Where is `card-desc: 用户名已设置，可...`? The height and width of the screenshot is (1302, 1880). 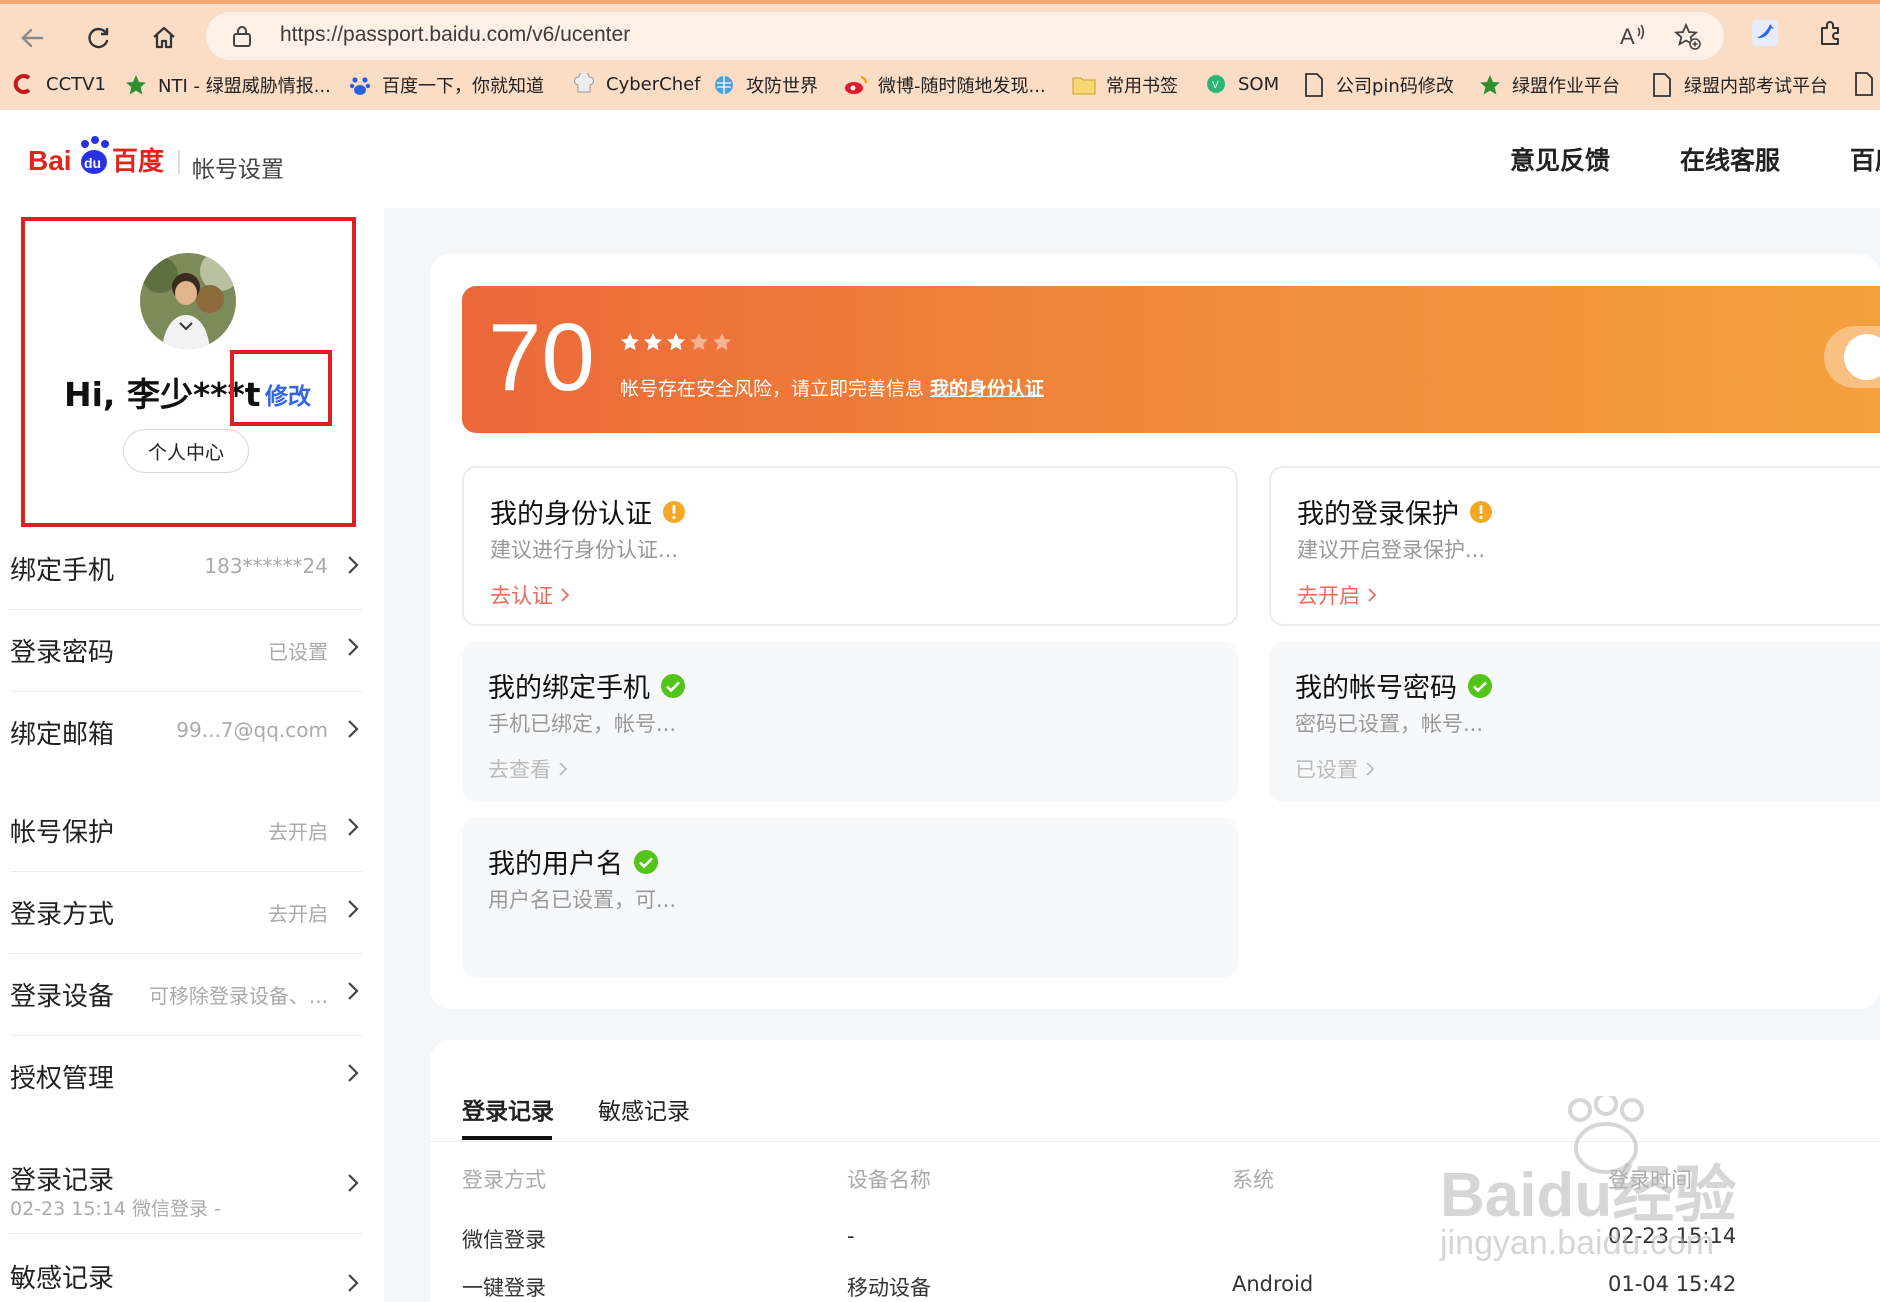 card-desc: 用户名已设置，可... is located at coordinates (582, 900).